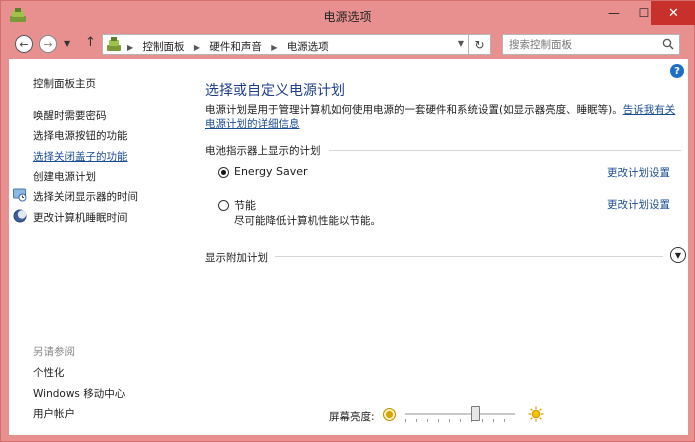 The height and width of the screenshot is (442, 695). I want to click on breadcrumb-item-hardware-sound: 硬件和声音, so click(235, 47).